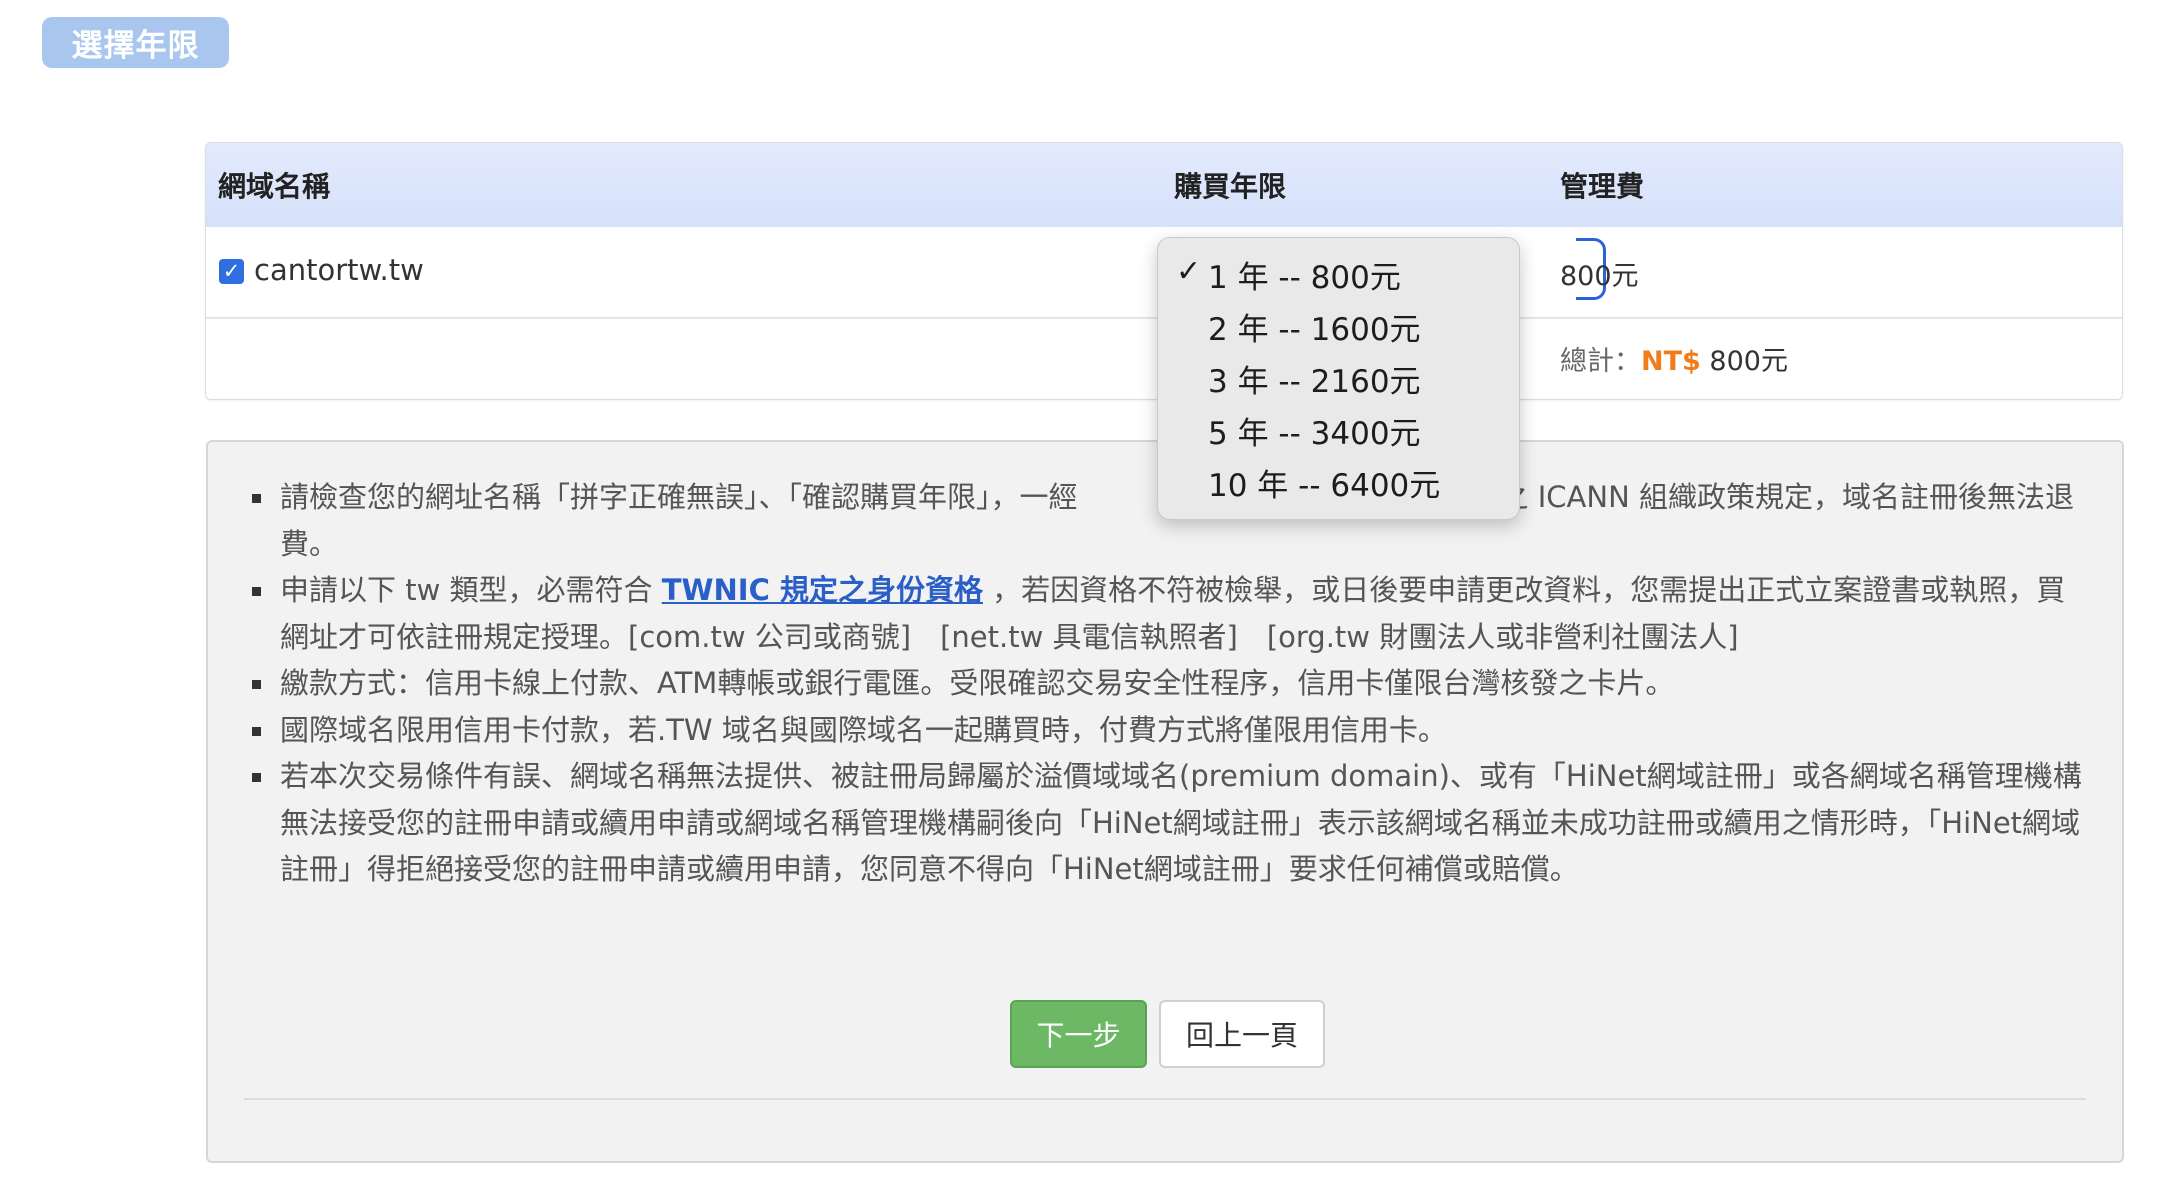 This screenshot has height=1188, width=2160. Describe the element at coordinates (1599, 276) in the screenshot. I see `fee-value: 800元` at that location.